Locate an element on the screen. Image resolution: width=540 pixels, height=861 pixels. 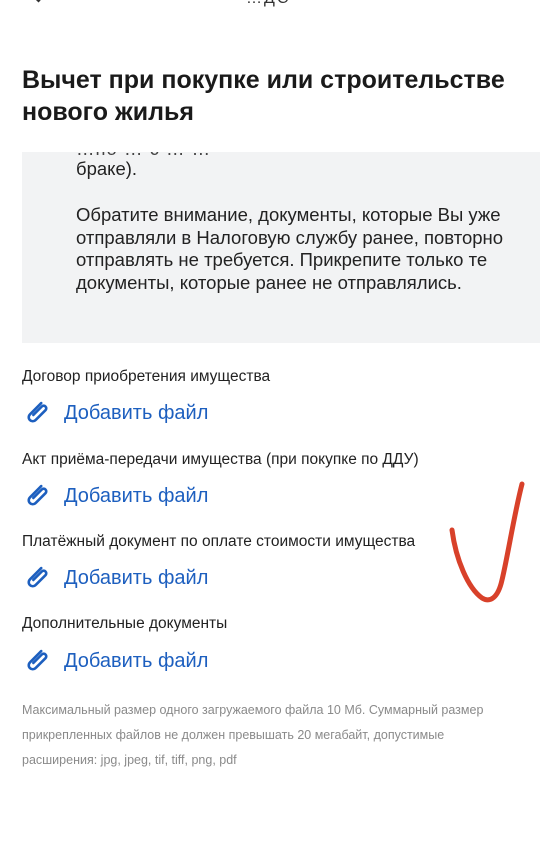
doc-label-purchase-contract: Договор приобретения имущества is located at coordinates (146, 376).